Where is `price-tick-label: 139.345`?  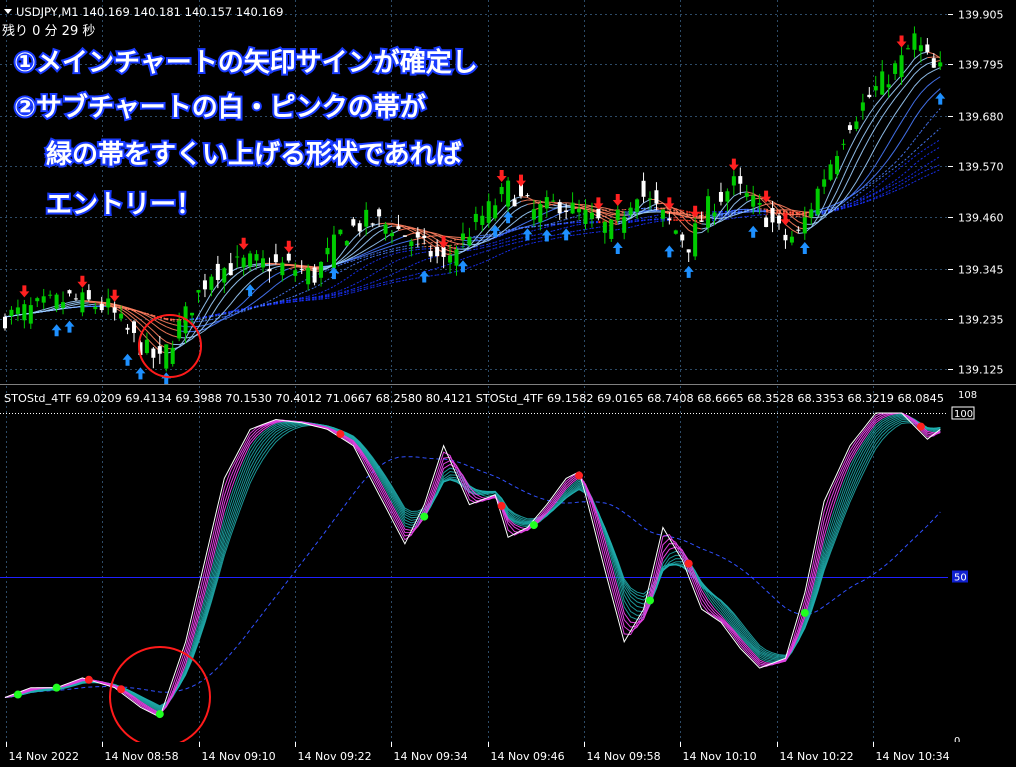
price-tick-label: 139.345 is located at coordinates (981, 270).